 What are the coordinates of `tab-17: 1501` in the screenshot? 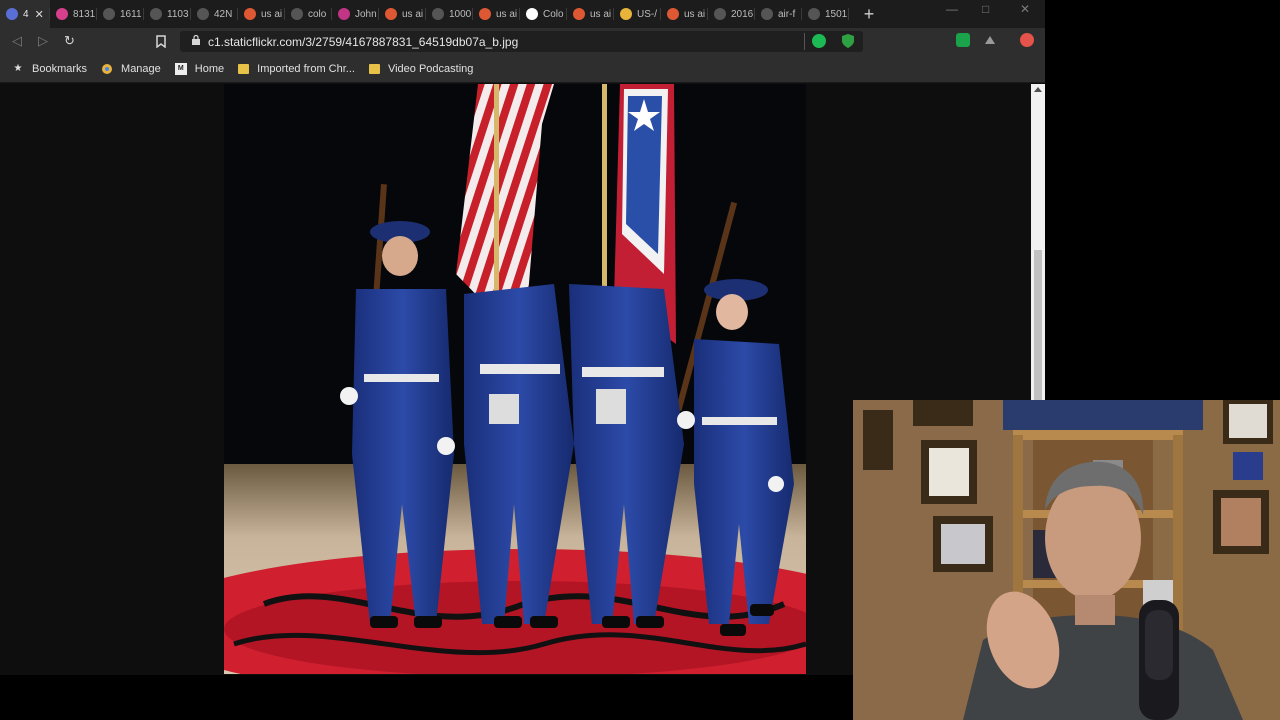 It's located at (825, 14).